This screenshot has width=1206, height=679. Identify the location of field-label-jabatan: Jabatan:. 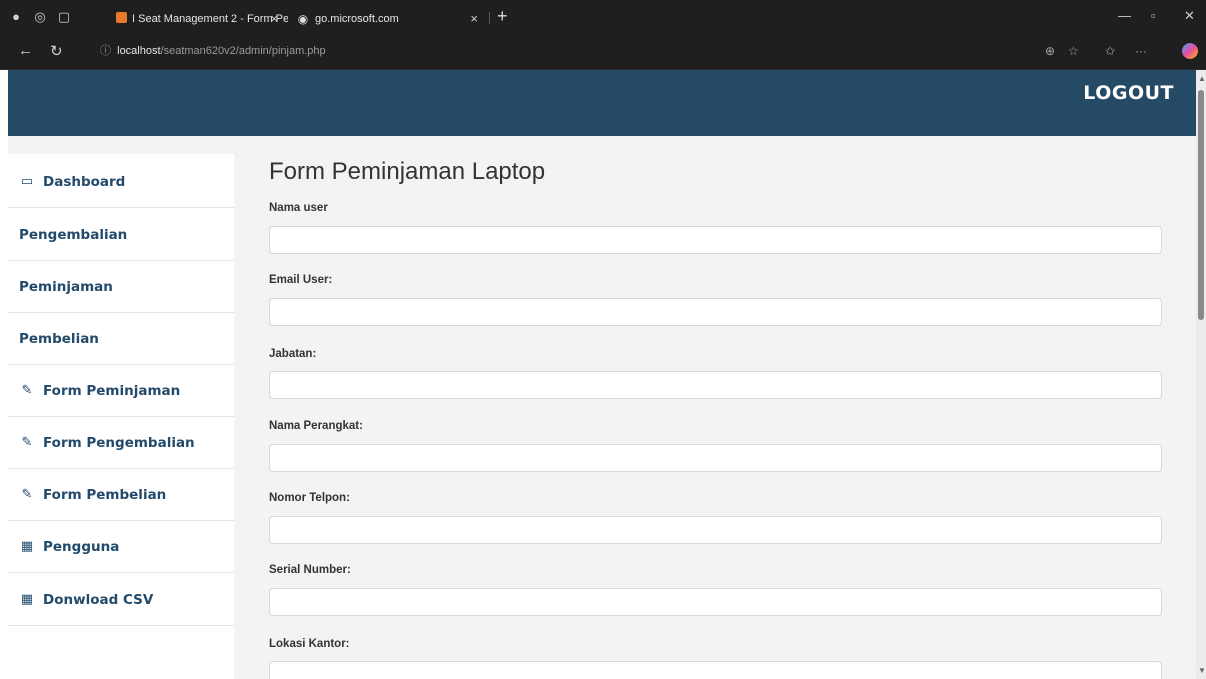
(293, 354).